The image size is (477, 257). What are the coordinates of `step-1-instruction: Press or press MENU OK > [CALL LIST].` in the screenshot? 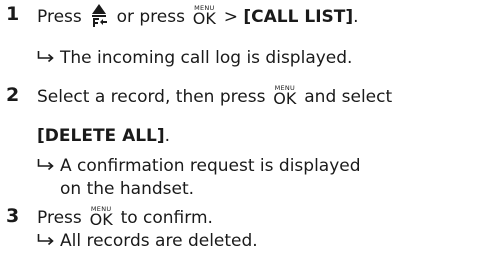 It's located at (198, 16).